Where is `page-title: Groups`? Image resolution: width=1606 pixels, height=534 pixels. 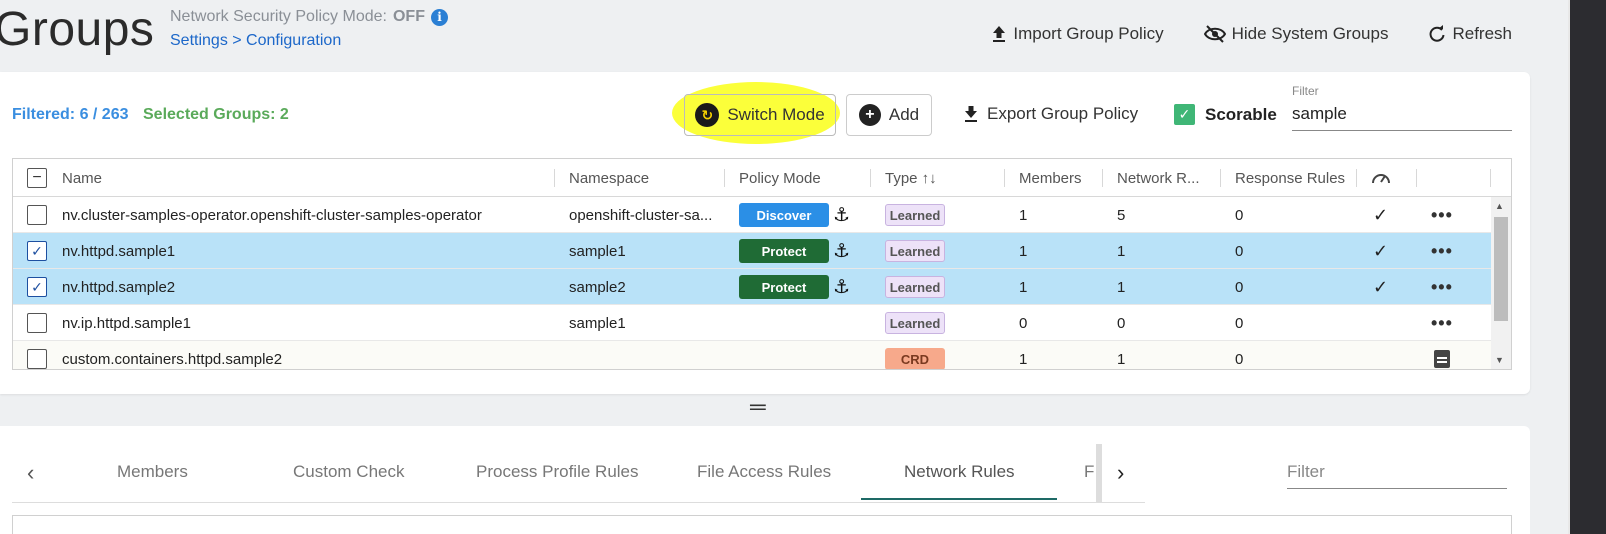 page-title: Groups is located at coordinates (77, 29).